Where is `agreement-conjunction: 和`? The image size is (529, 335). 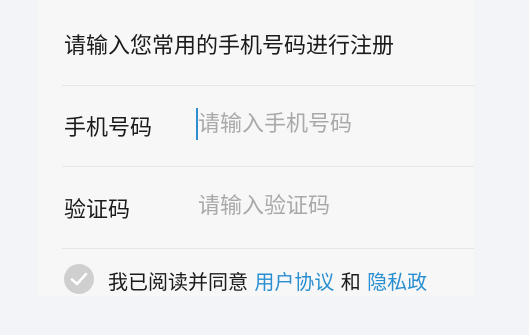
agreement-conjunction: 和 is located at coordinates (350, 282).